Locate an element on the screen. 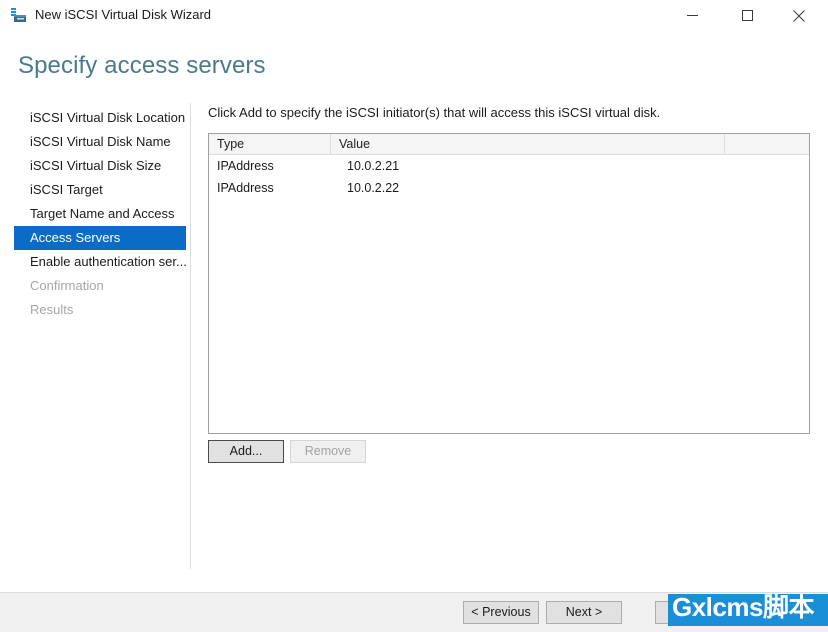  sidebar-item-label: iSCSI Virtual Disk Location is located at coordinates (108, 117).